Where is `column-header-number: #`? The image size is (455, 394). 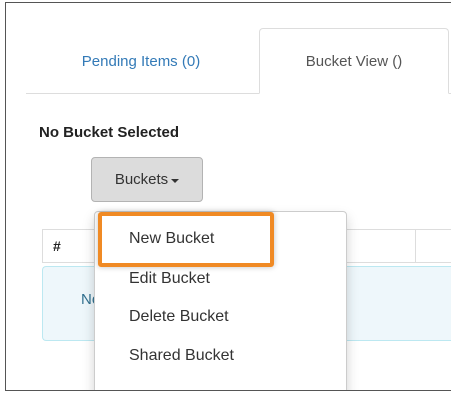
column-header-number: # is located at coordinates (69, 246).